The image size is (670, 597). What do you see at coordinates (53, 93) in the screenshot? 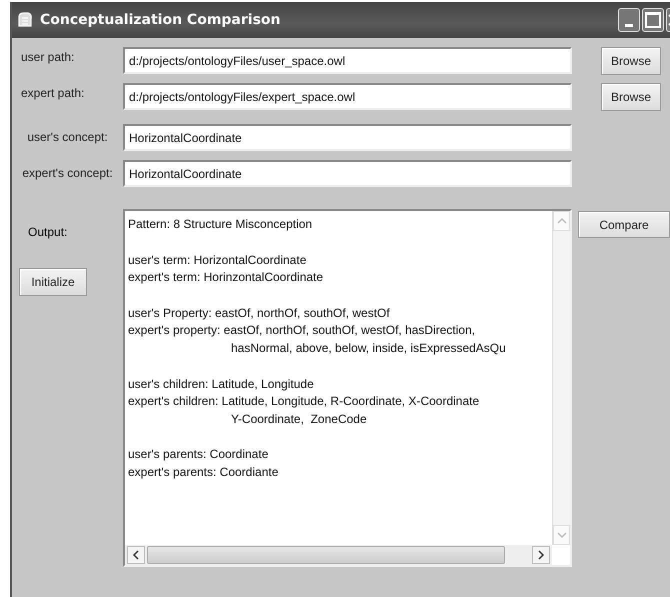
I see `field-label: expert path:` at bounding box center [53, 93].